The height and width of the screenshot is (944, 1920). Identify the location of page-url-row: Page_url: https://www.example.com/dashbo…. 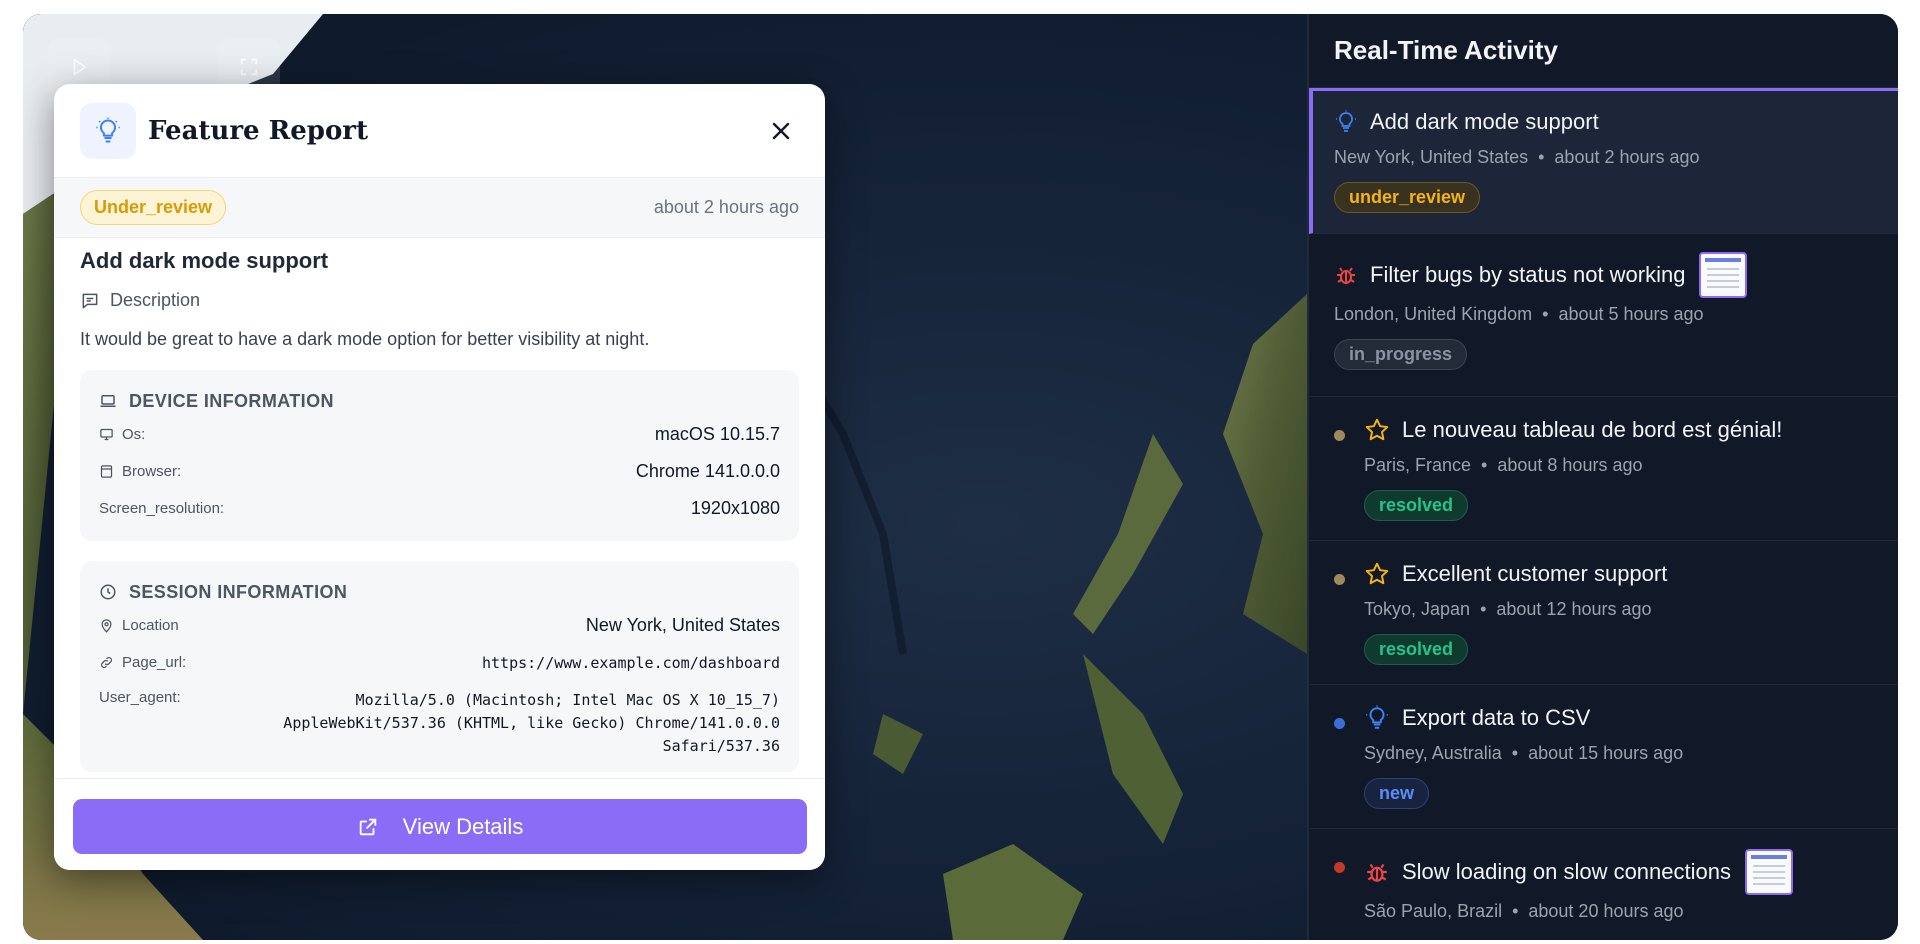
(439, 662).